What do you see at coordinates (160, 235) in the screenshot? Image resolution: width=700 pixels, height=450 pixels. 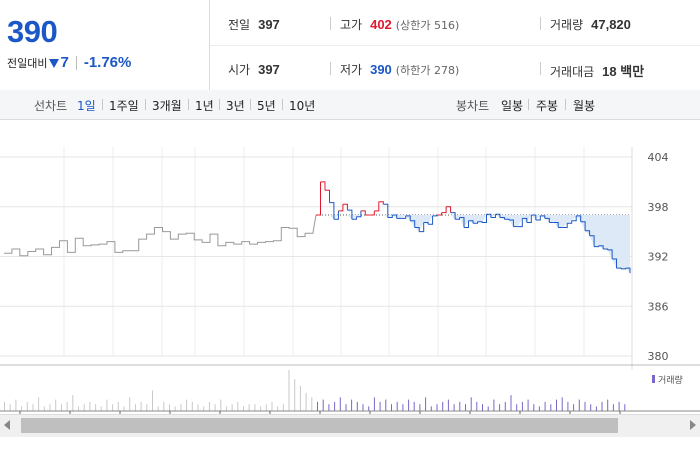 I see `prev-day-line` at bounding box center [160, 235].